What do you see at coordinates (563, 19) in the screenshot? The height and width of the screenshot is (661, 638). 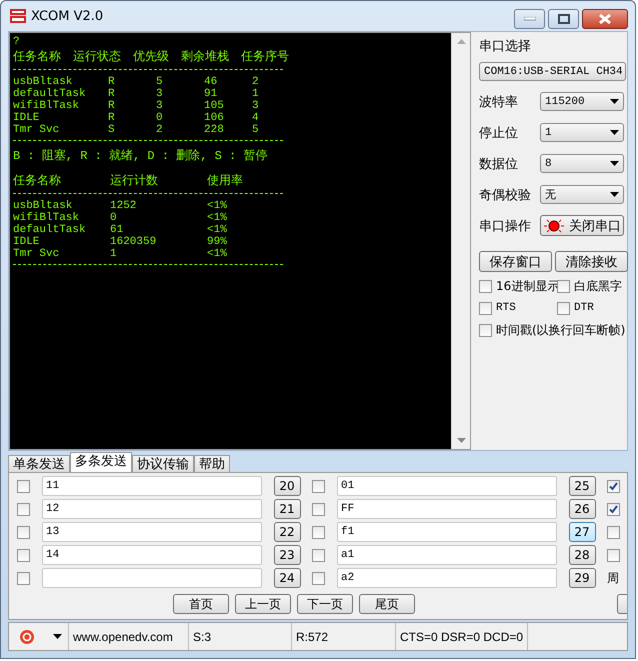 I see `maximize-button` at bounding box center [563, 19].